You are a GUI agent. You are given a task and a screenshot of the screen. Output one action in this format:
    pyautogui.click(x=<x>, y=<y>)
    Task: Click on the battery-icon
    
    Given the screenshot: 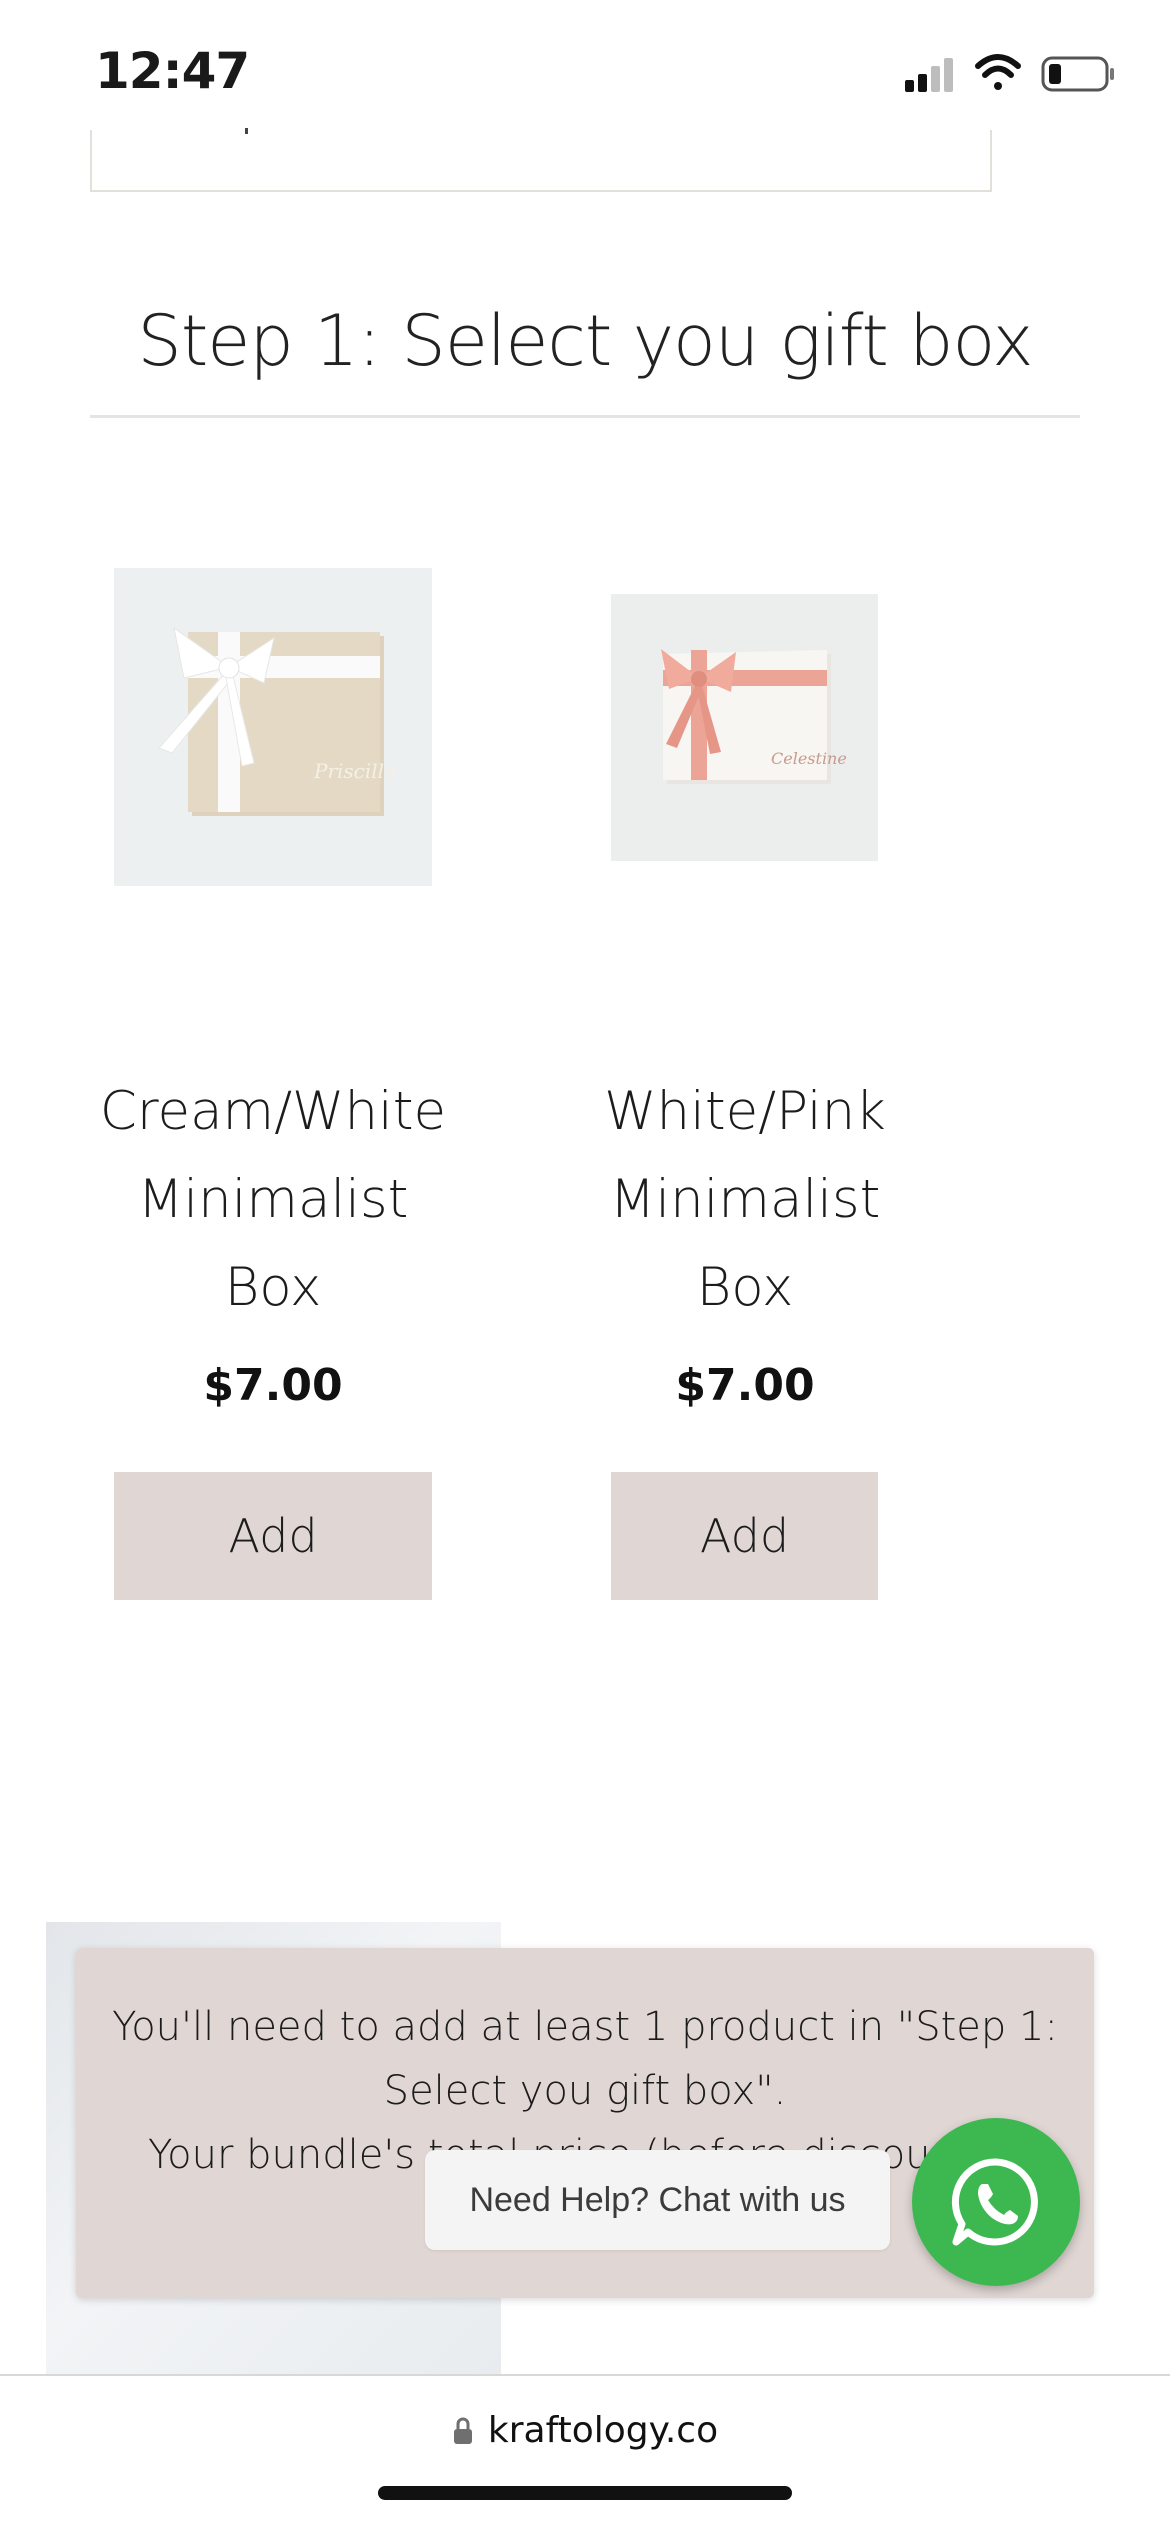 What is the action you would take?
    pyautogui.click(x=1077, y=74)
    